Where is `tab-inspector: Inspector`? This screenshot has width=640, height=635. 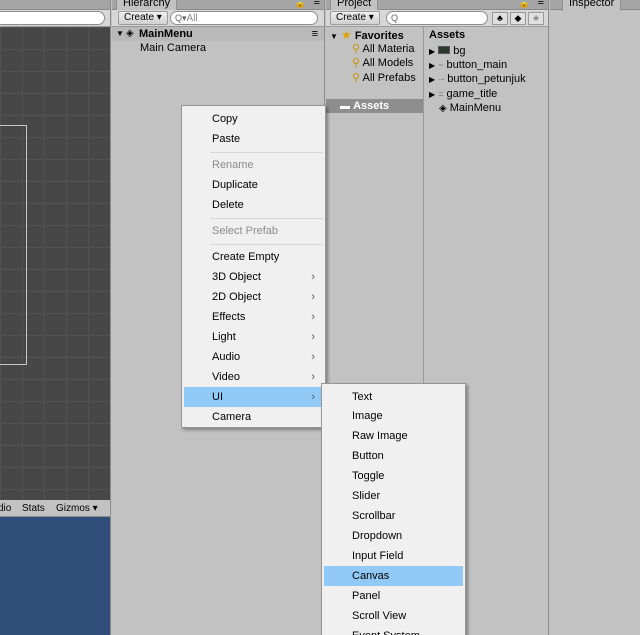
tab-inspector: Inspector is located at coordinates (592, 5).